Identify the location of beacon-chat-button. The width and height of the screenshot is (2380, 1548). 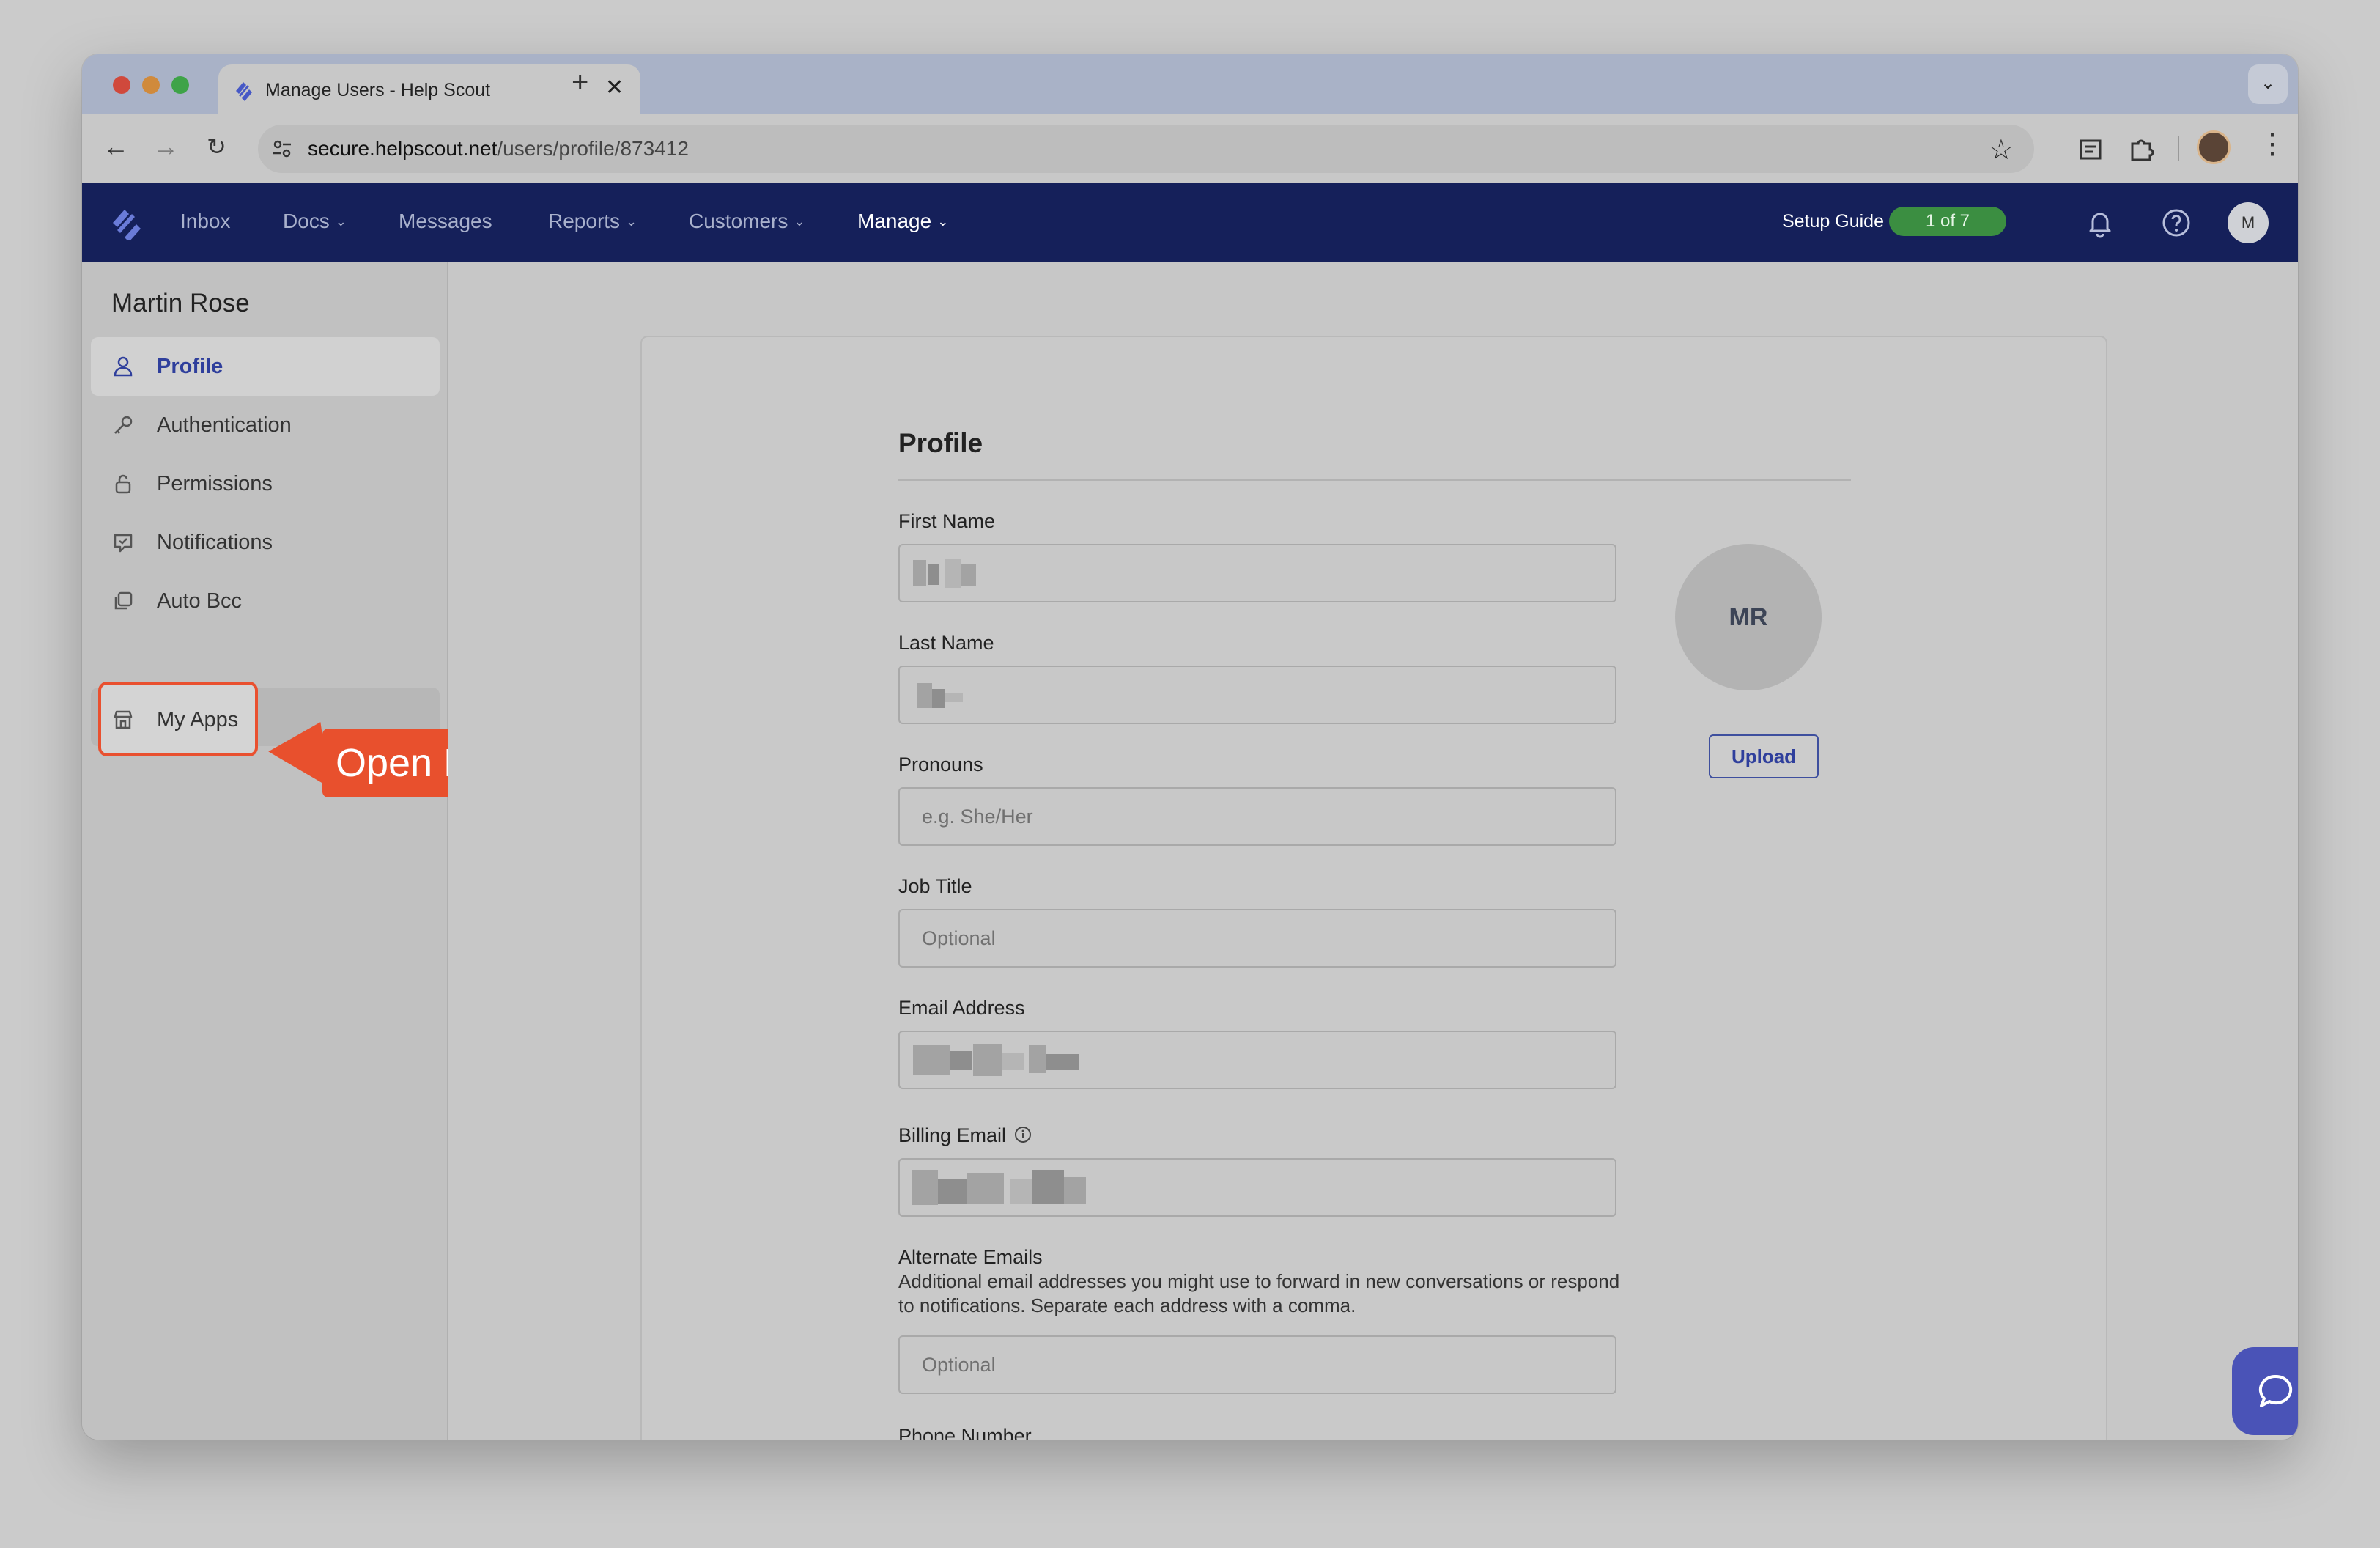
(2265, 1391).